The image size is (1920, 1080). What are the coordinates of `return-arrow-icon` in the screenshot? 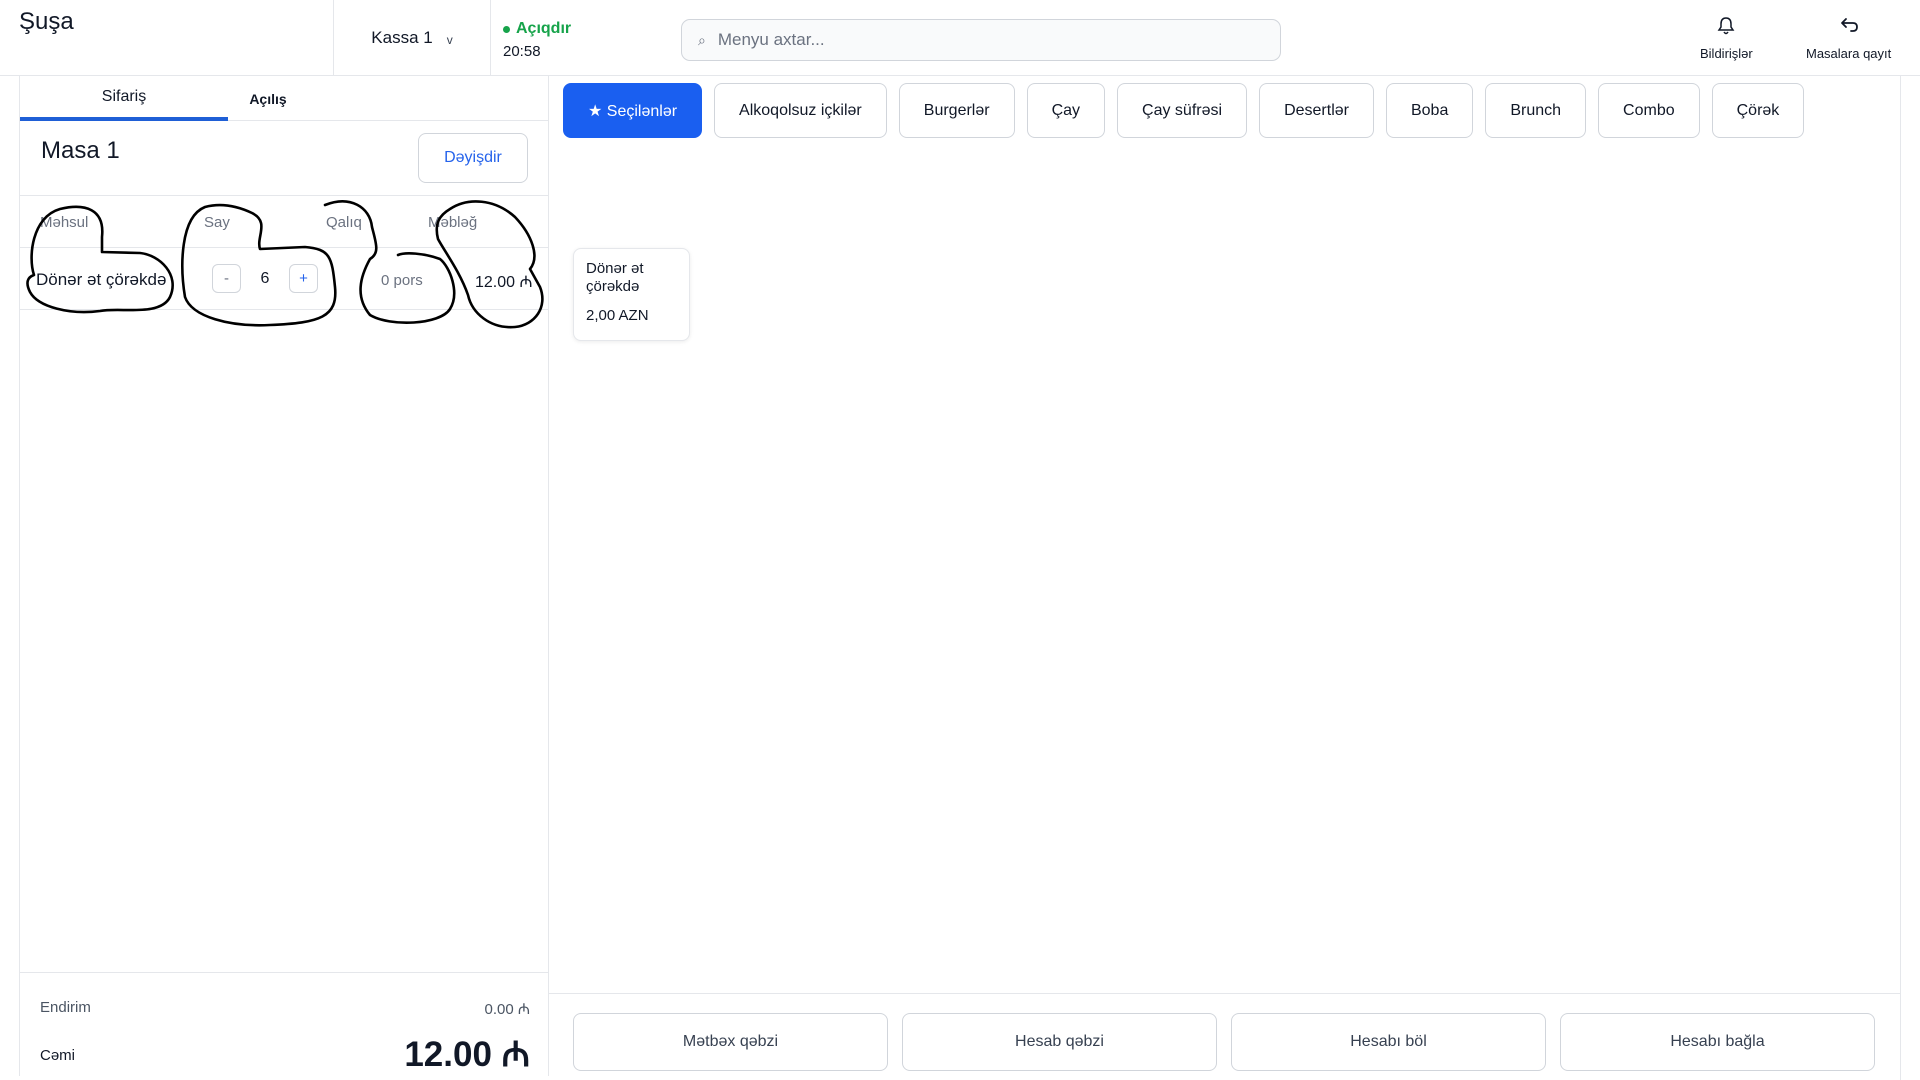 It's located at (1849, 28).